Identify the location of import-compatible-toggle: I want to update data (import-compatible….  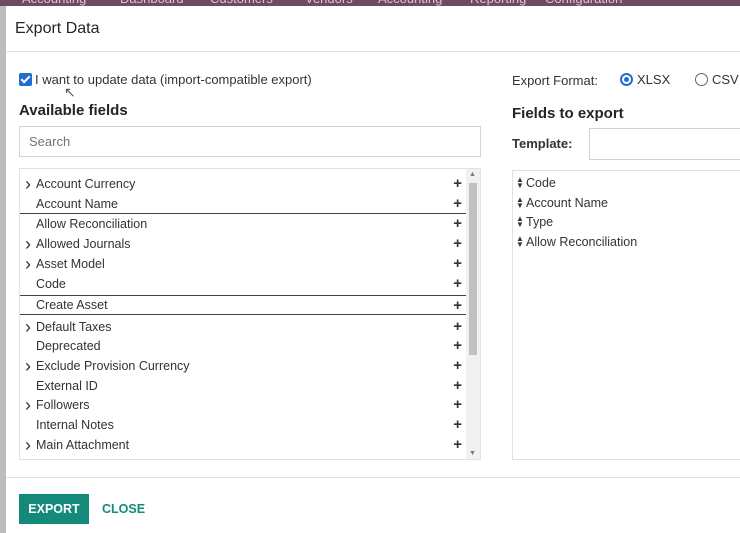
(165, 79).